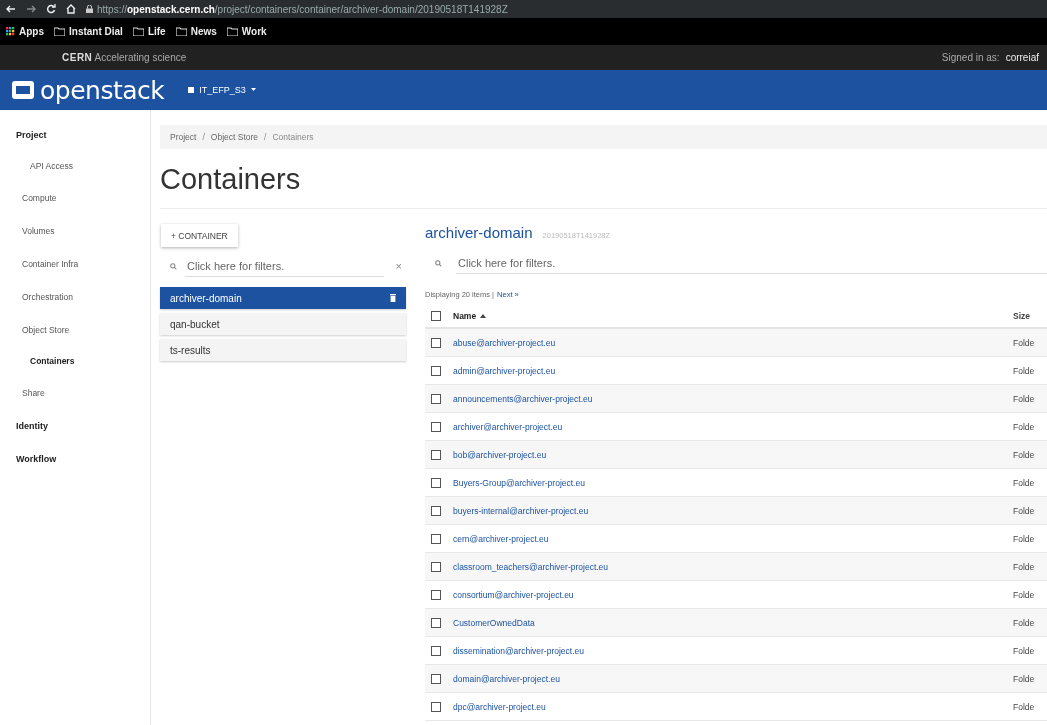  Describe the element at coordinates (479, 232) in the screenshot. I see `container-title: archiver-domain` at that location.